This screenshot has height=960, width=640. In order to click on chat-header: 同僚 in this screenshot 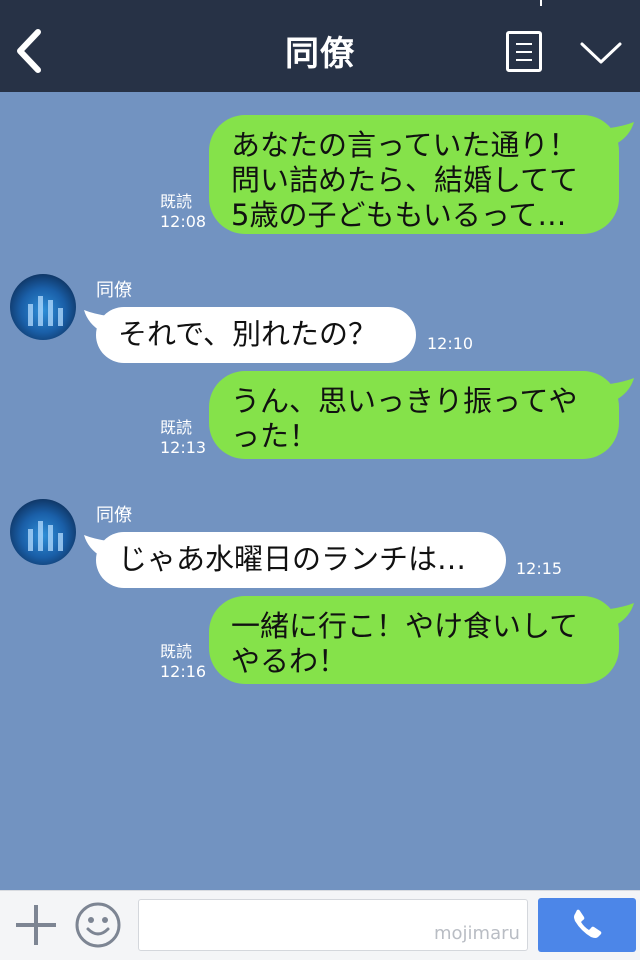, I will do `click(320, 46)`.